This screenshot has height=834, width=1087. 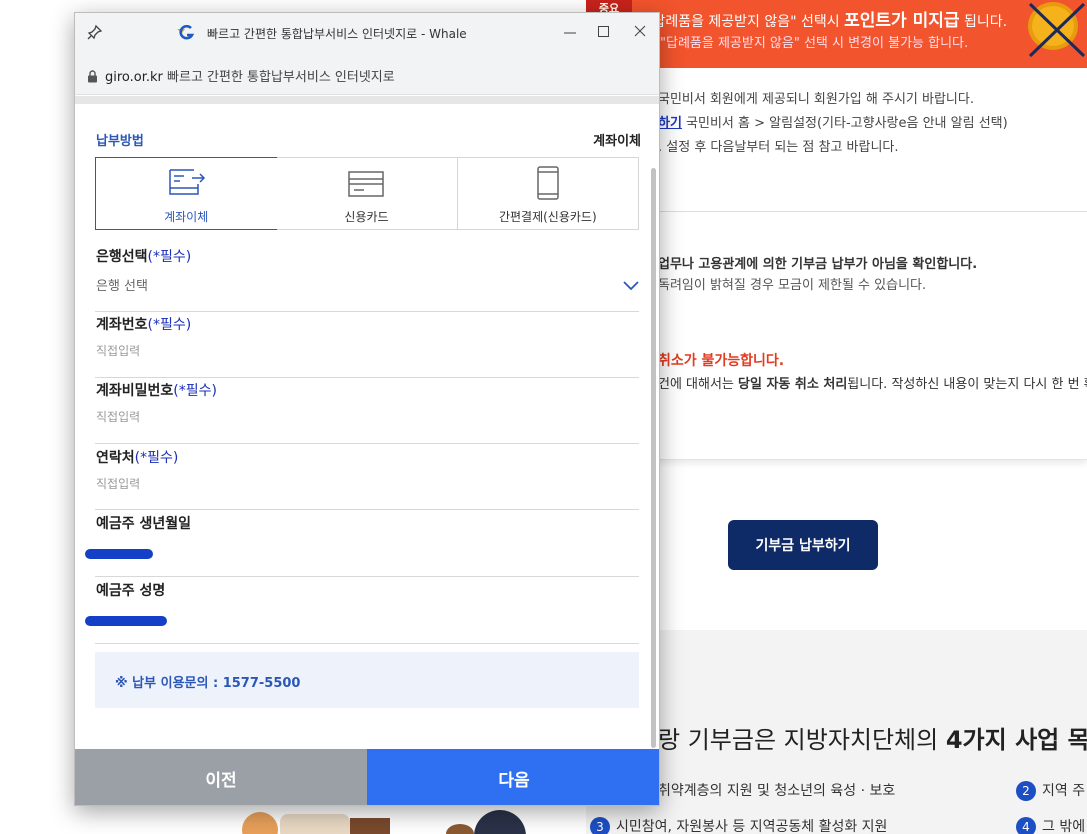 What do you see at coordinates (131, 591) in the screenshot?
I see `holder-name-label: 예금주 성명` at bounding box center [131, 591].